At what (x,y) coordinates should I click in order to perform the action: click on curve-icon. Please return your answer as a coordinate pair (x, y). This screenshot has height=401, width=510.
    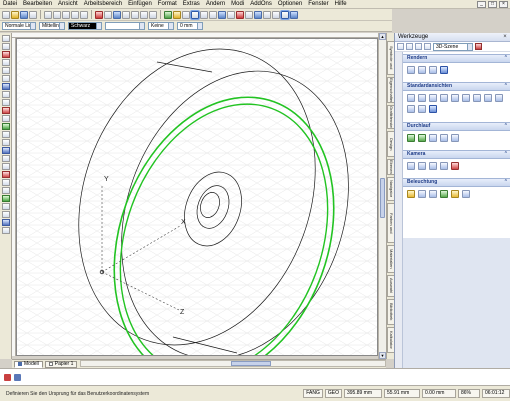
    Looking at the image, I should click on (5, 86).